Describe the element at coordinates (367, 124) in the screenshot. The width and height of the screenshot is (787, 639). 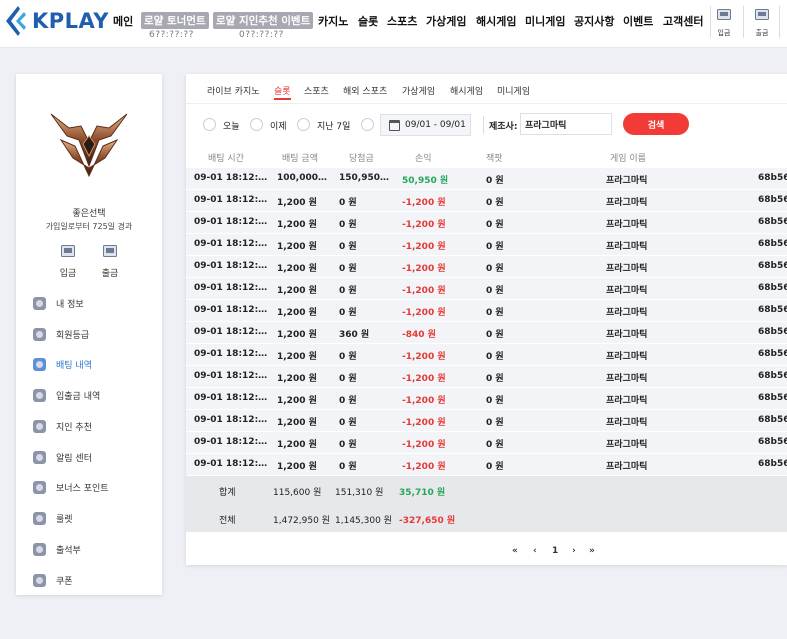
I see `period-custom-radio` at that location.